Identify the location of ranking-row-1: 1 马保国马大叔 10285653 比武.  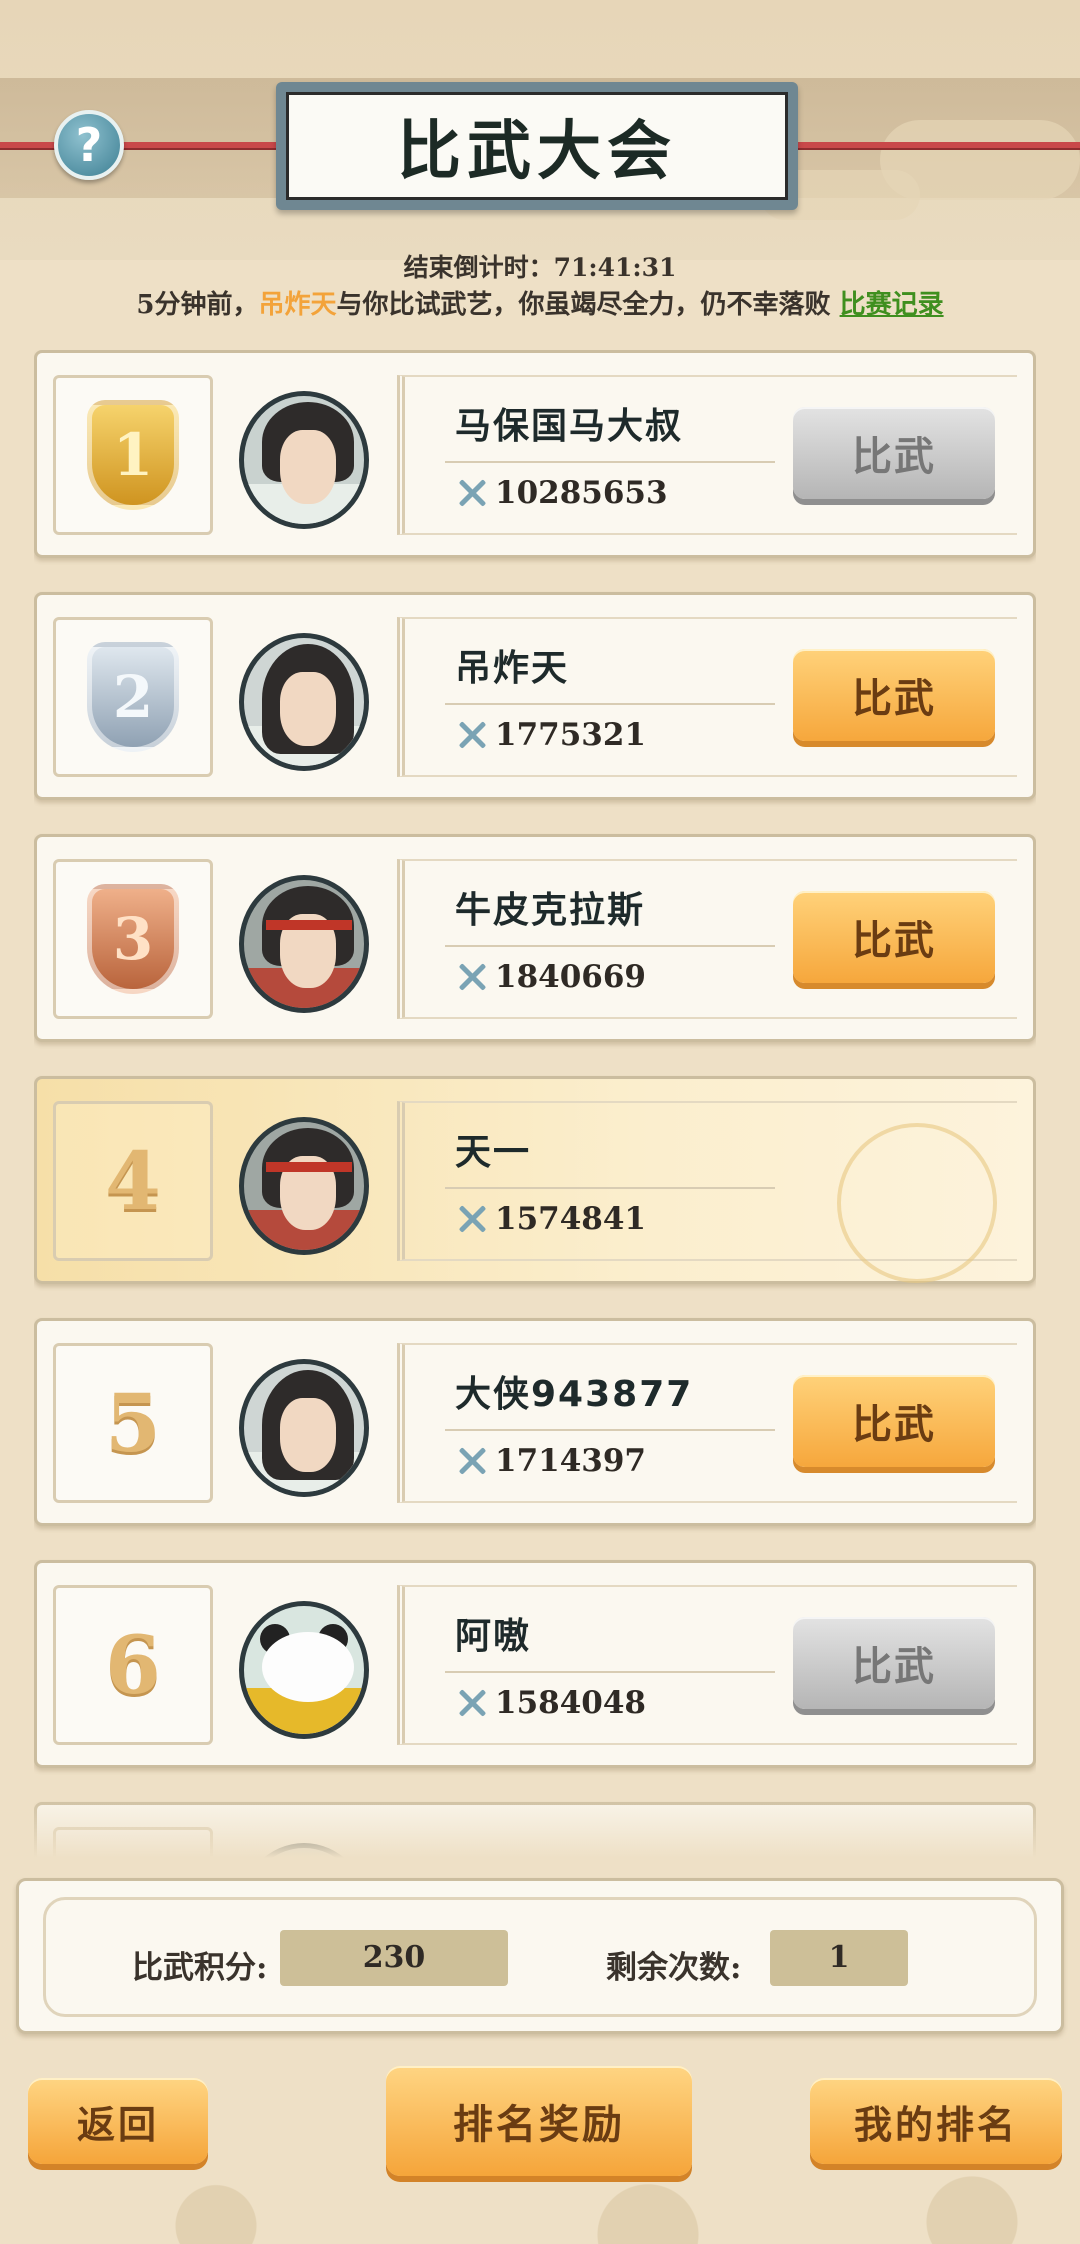
(535, 454).